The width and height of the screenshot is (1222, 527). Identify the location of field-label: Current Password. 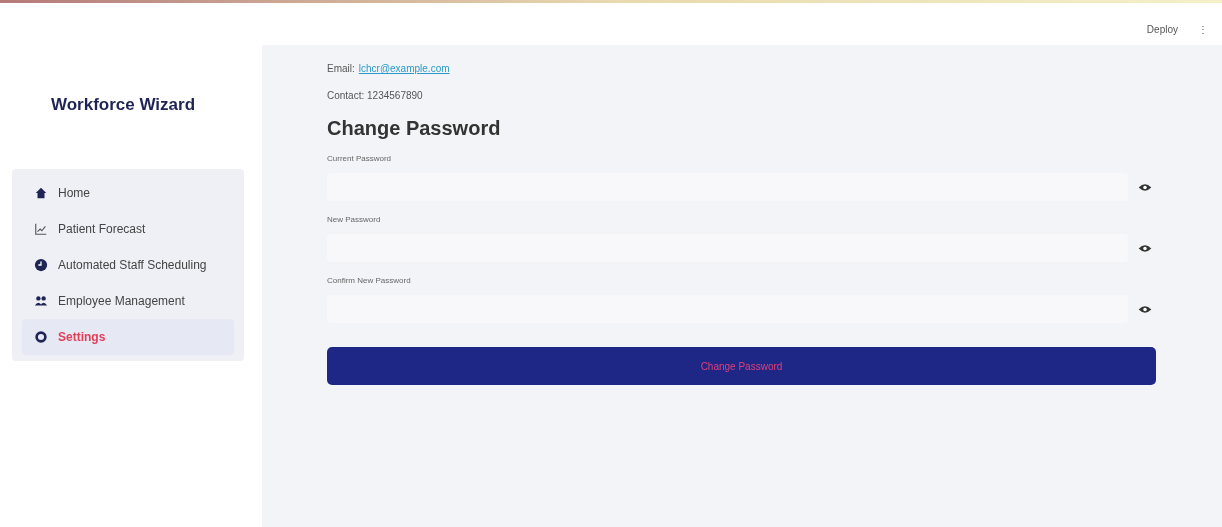
(360, 158).